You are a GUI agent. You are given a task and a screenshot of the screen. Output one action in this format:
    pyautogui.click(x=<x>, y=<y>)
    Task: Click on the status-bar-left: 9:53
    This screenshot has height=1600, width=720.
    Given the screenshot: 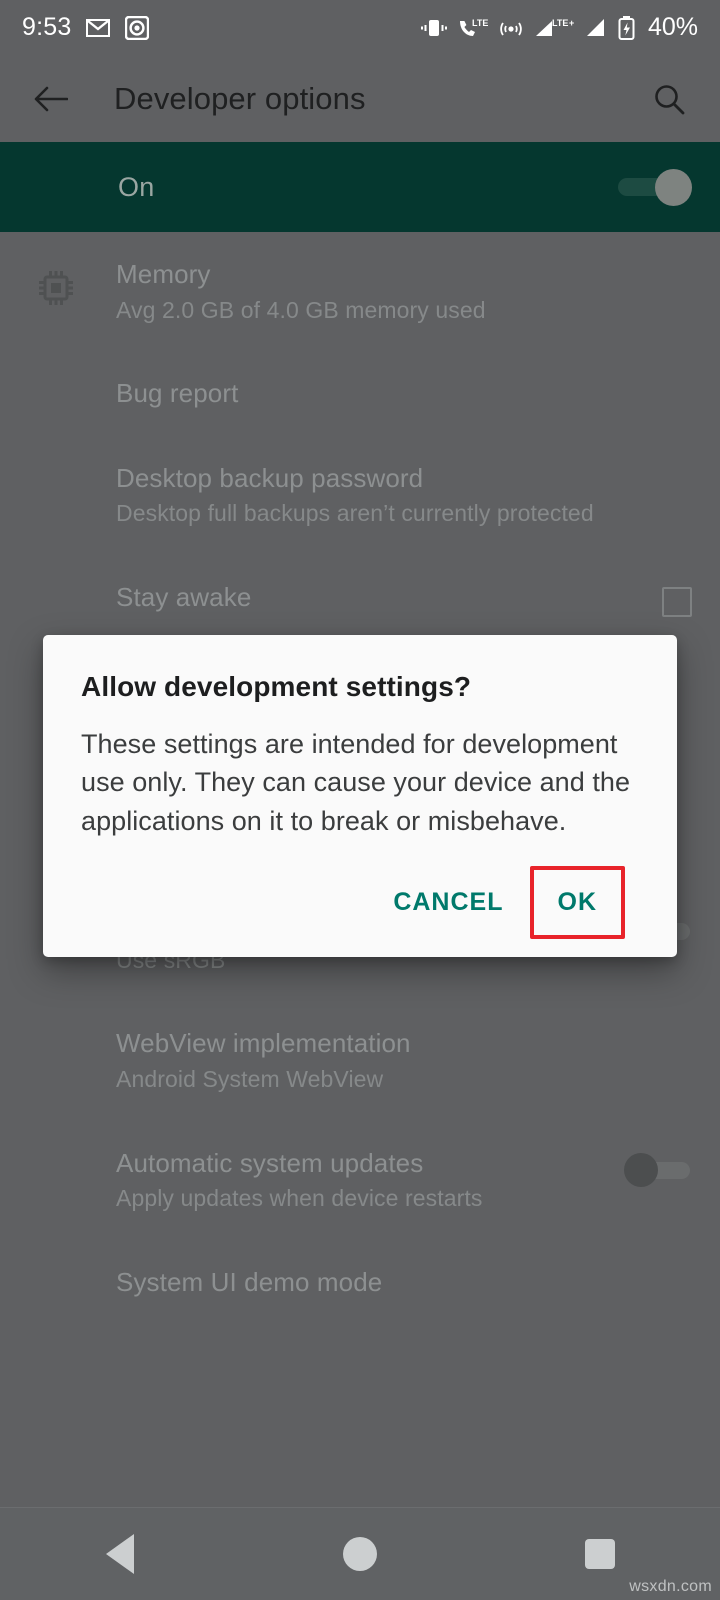 What is the action you would take?
    pyautogui.click(x=86, y=27)
    